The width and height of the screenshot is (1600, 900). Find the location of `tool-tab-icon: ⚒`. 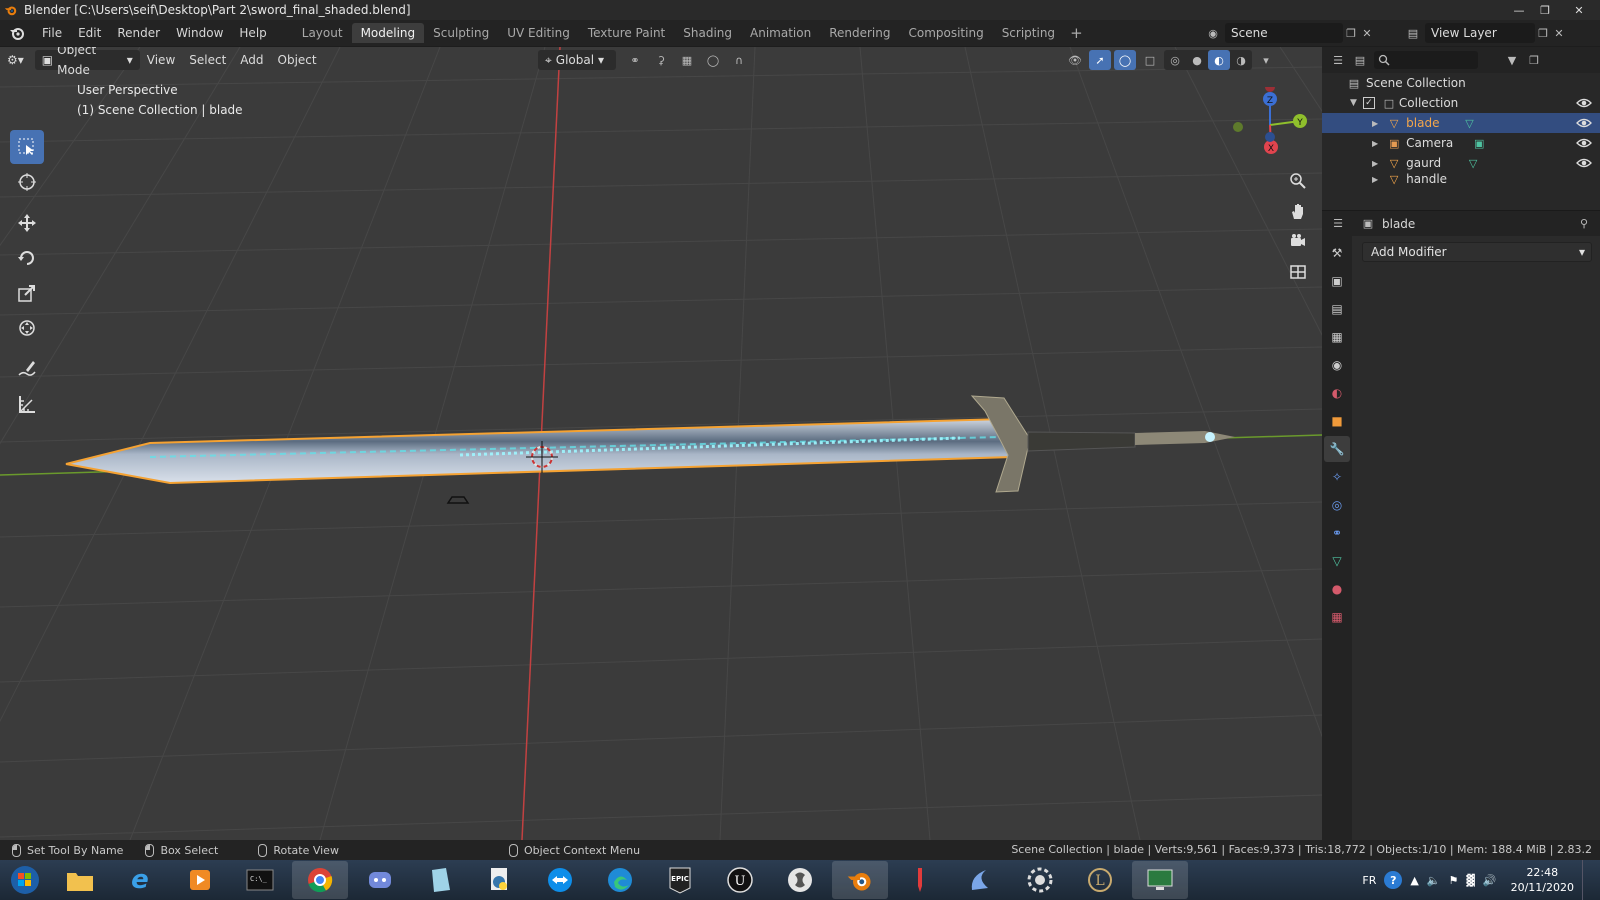

tool-tab-icon: ⚒ is located at coordinates (1337, 253).